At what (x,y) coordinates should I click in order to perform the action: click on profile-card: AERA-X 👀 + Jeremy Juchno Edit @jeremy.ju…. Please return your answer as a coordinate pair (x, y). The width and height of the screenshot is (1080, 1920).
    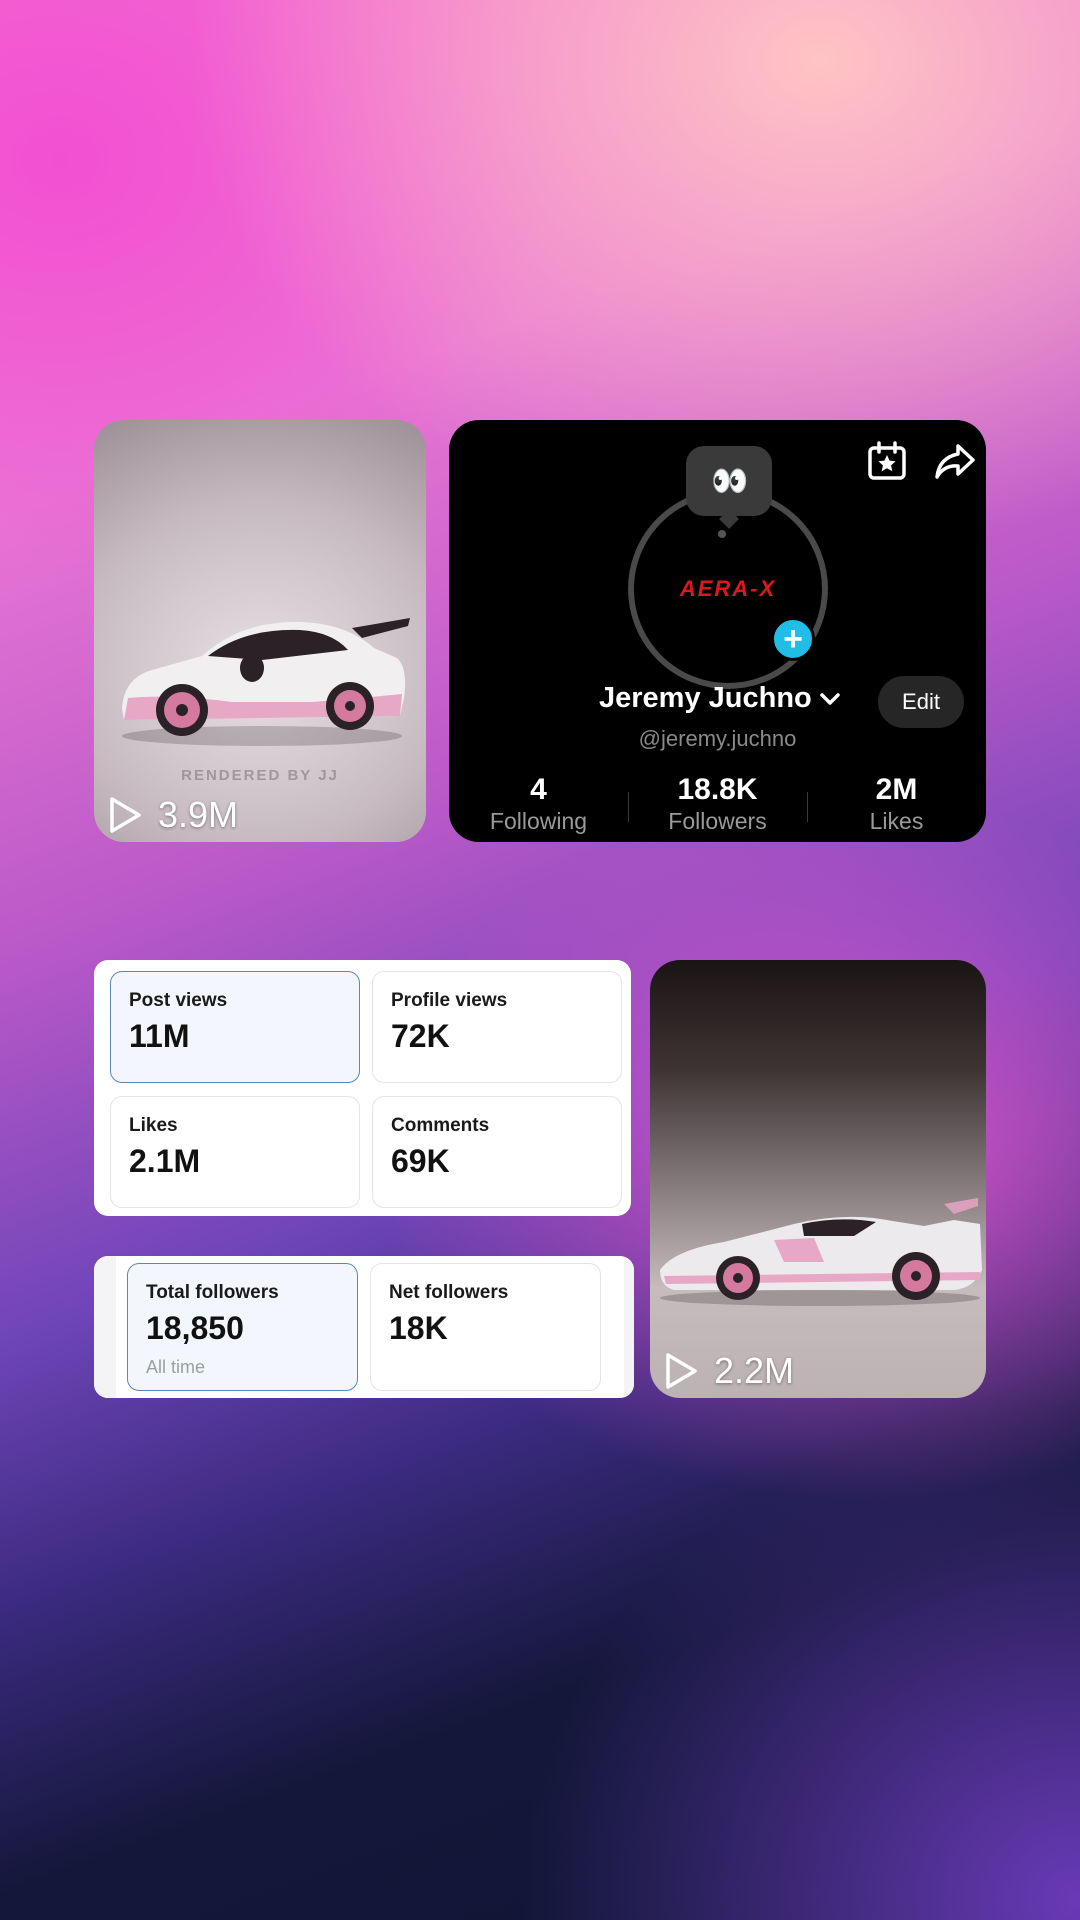
    Looking at the image, I should click on (717, 631).